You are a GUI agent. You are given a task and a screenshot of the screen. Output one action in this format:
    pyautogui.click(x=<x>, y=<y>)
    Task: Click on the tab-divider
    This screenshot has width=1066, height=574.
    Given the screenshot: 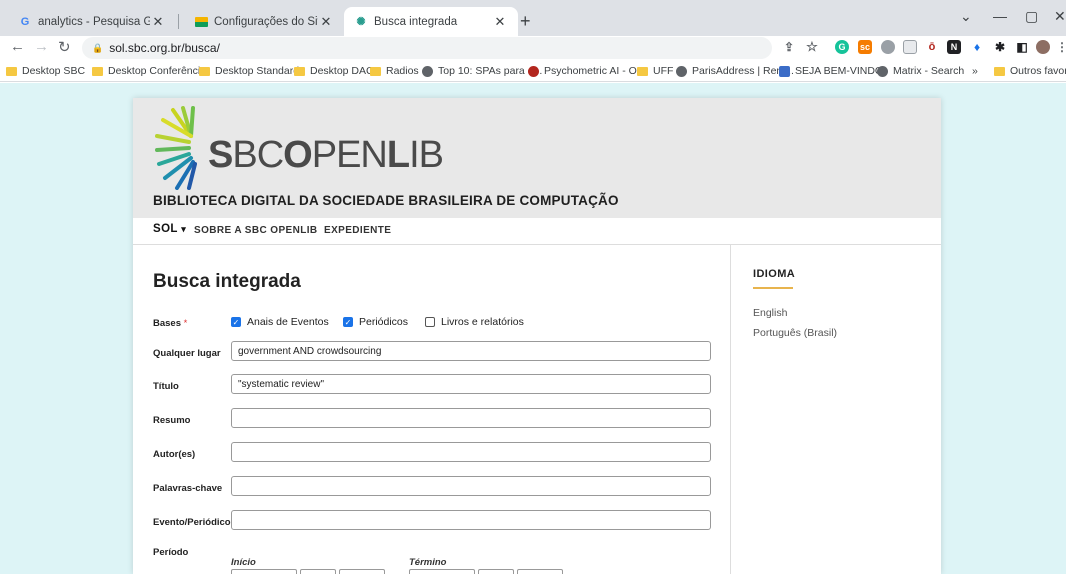 What is the action you would take?
    pyautogui.click(x=178, y=21)
    